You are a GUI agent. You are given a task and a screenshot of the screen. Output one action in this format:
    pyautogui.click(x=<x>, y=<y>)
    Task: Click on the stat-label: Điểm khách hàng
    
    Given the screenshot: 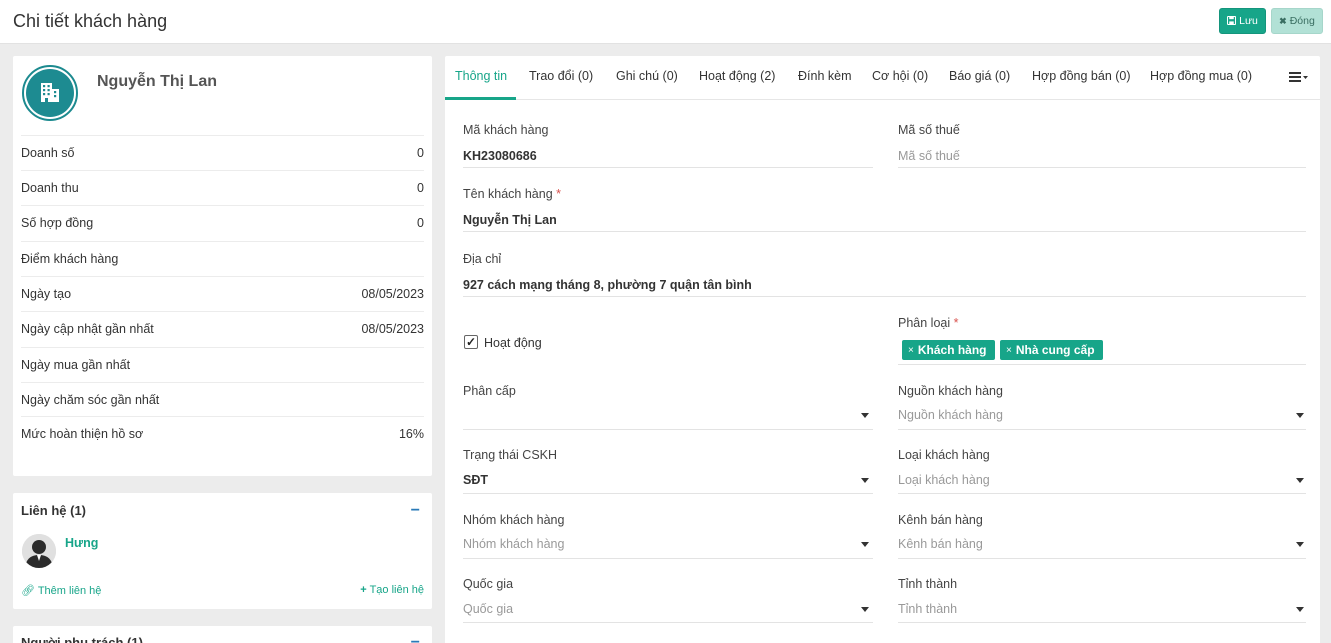 What is the action you would take?
    pyautogui.click(x=70, y=259)
    